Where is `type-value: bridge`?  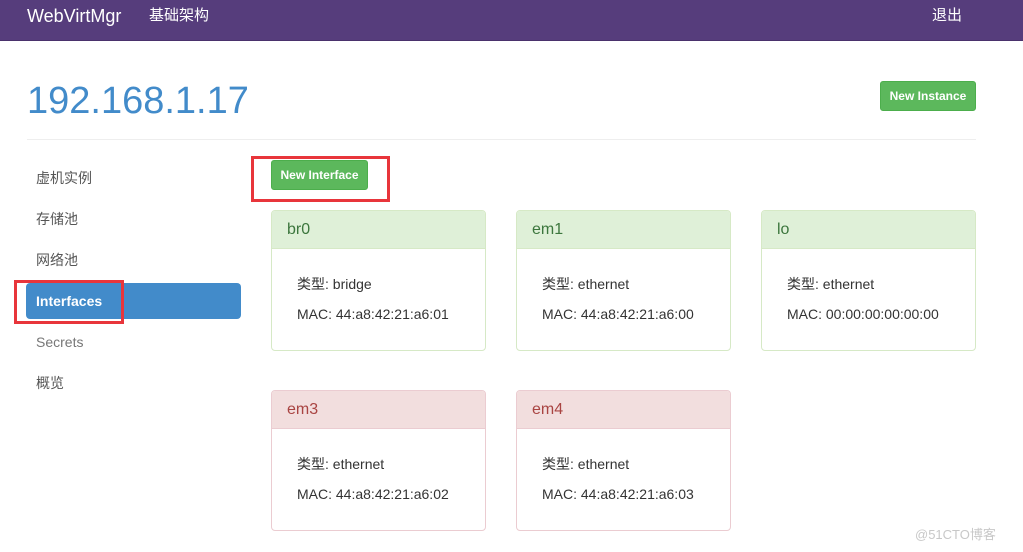
type-value: bridge is located at coordinates (352, 284).